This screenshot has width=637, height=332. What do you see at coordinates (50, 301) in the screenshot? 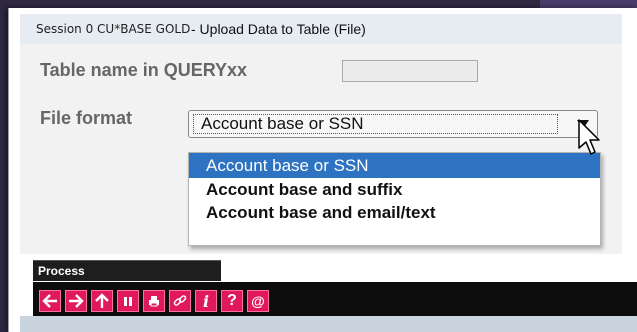
I see `back-icon` at bounding box center [50, 301].